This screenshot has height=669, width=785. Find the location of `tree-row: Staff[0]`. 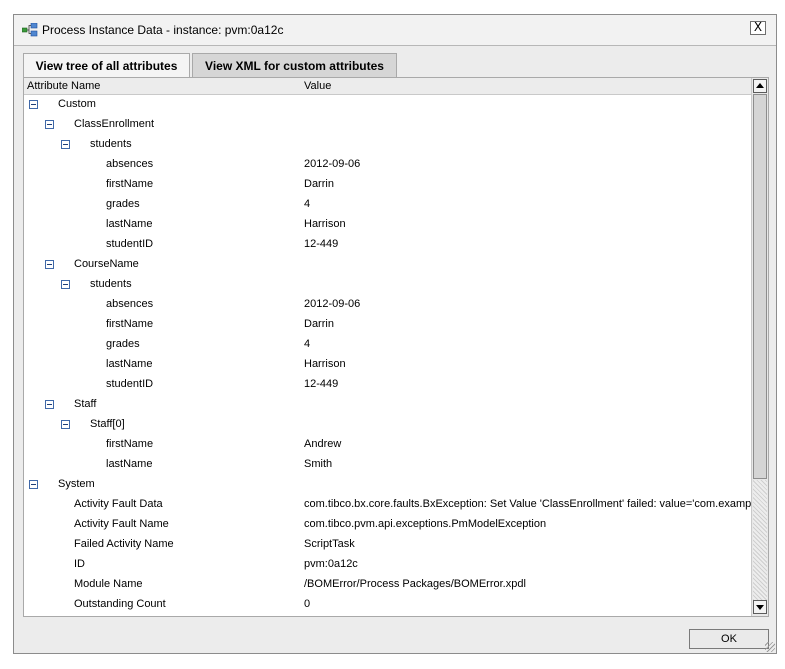

tree-row: Staff[0] is located at coordinates (387, 425).